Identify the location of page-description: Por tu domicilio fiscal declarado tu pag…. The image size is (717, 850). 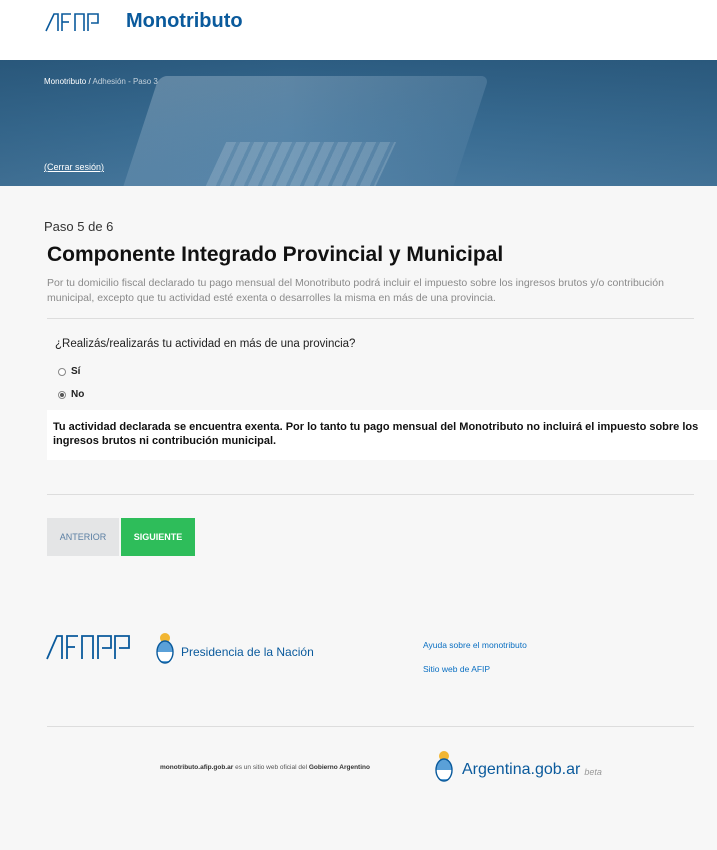
(355, 290).